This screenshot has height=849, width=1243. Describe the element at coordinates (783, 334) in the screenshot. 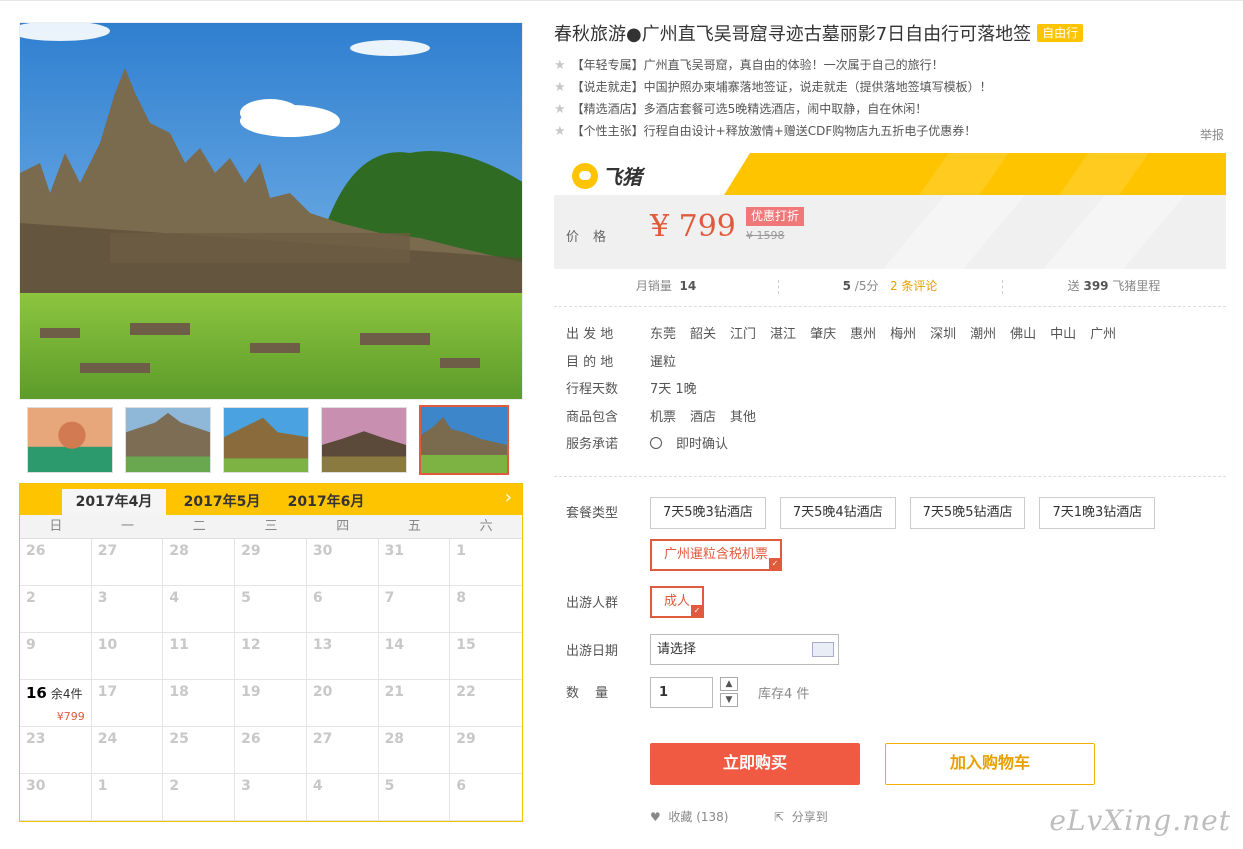

I see `depart-city: 湛江` at that location.